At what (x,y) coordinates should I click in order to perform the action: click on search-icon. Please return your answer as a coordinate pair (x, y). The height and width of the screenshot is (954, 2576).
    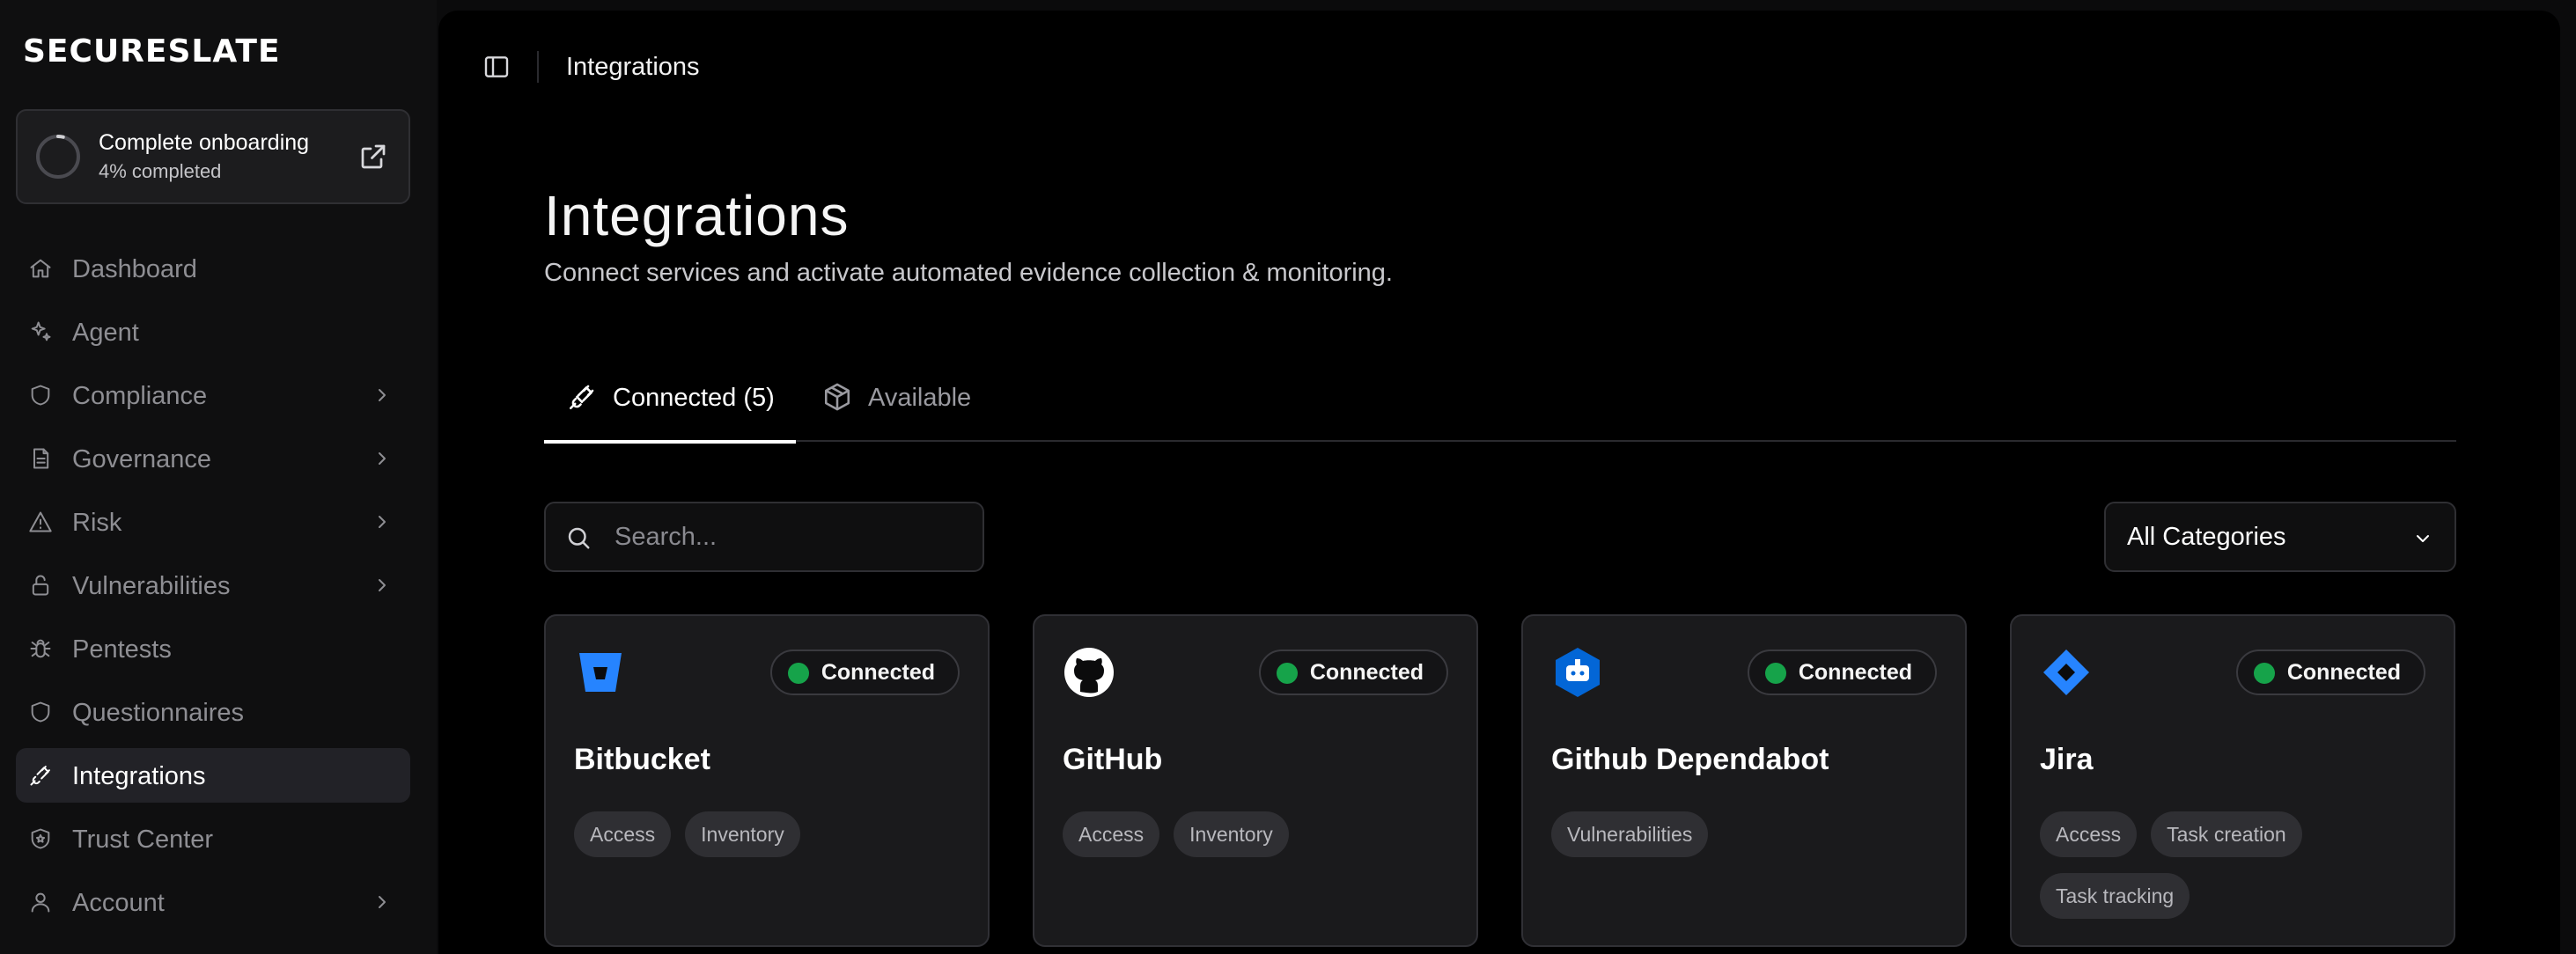
    Looking at the image, I should click on (579, 538).